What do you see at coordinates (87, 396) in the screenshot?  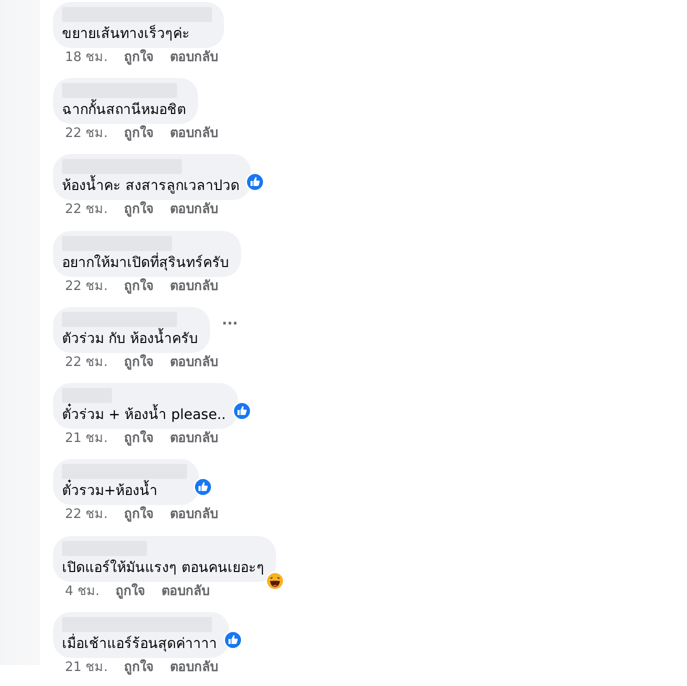 I see `blurred-name` at bounding box center [87, 396].